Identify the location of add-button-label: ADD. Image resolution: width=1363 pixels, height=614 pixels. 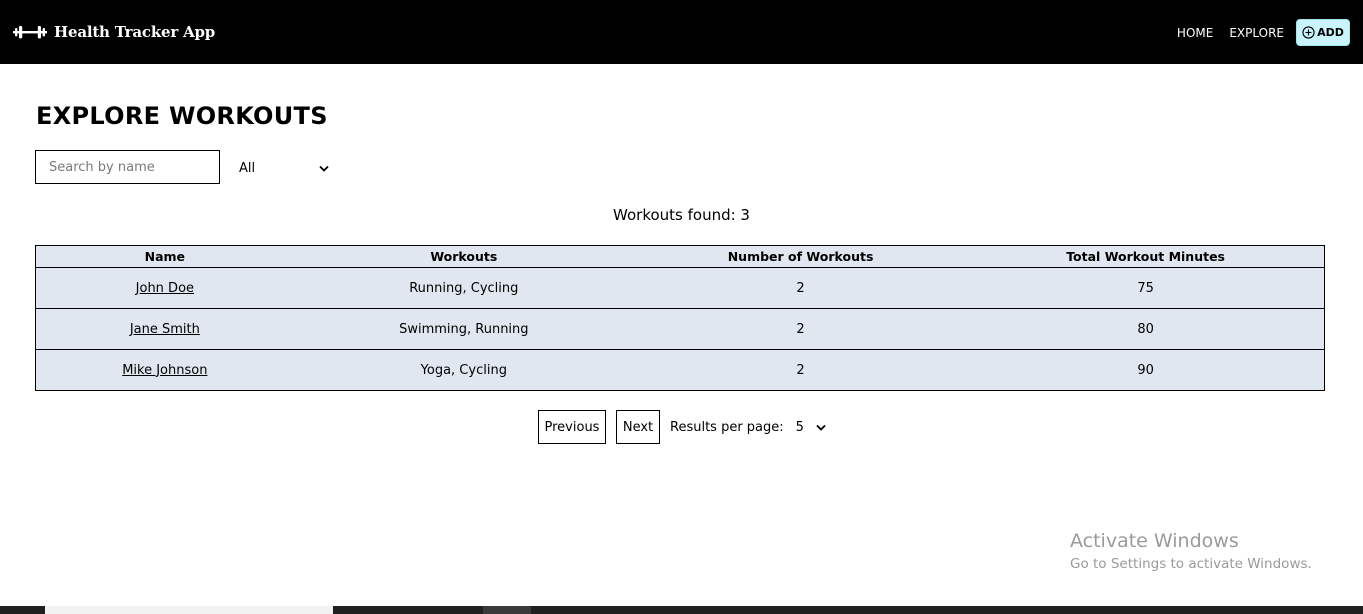
(1330, 32).